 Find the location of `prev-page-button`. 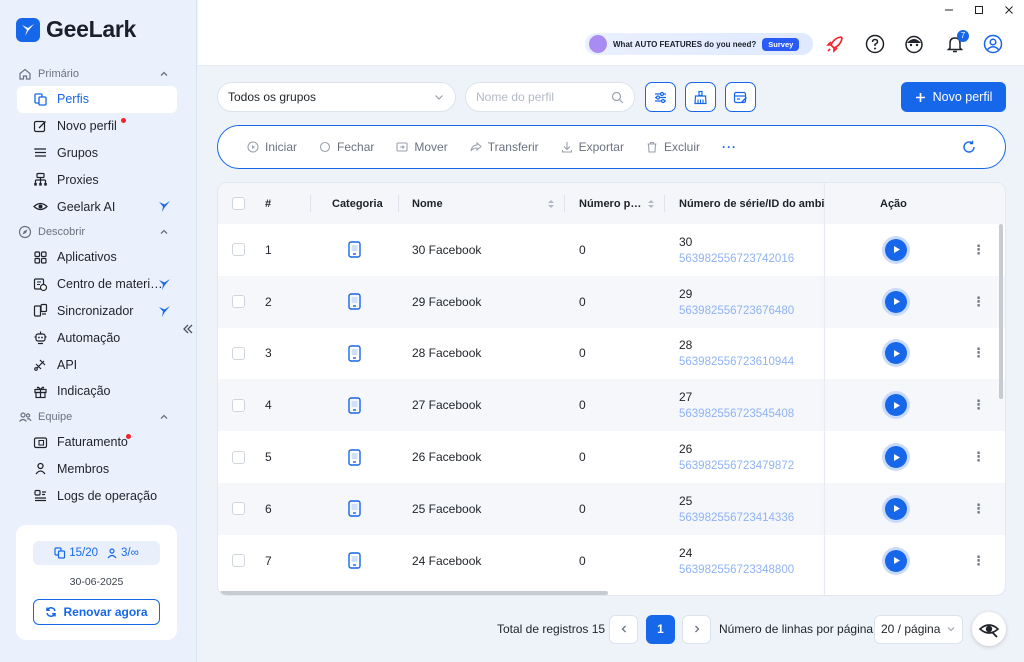

prev-page-button is located at coordinates (623, 629).